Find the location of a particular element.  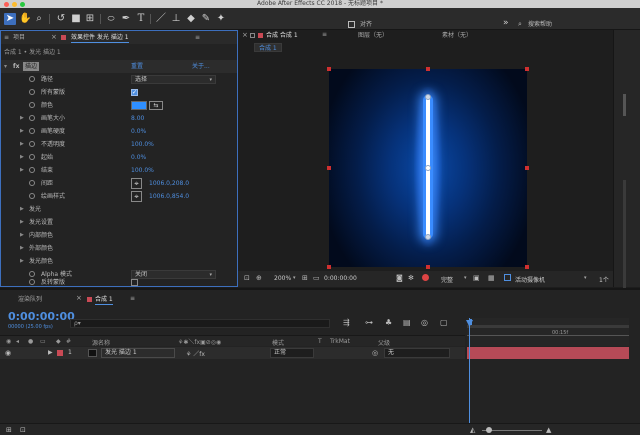

layer-name: 发光 描边 1 is located at coordinates (138, 353).